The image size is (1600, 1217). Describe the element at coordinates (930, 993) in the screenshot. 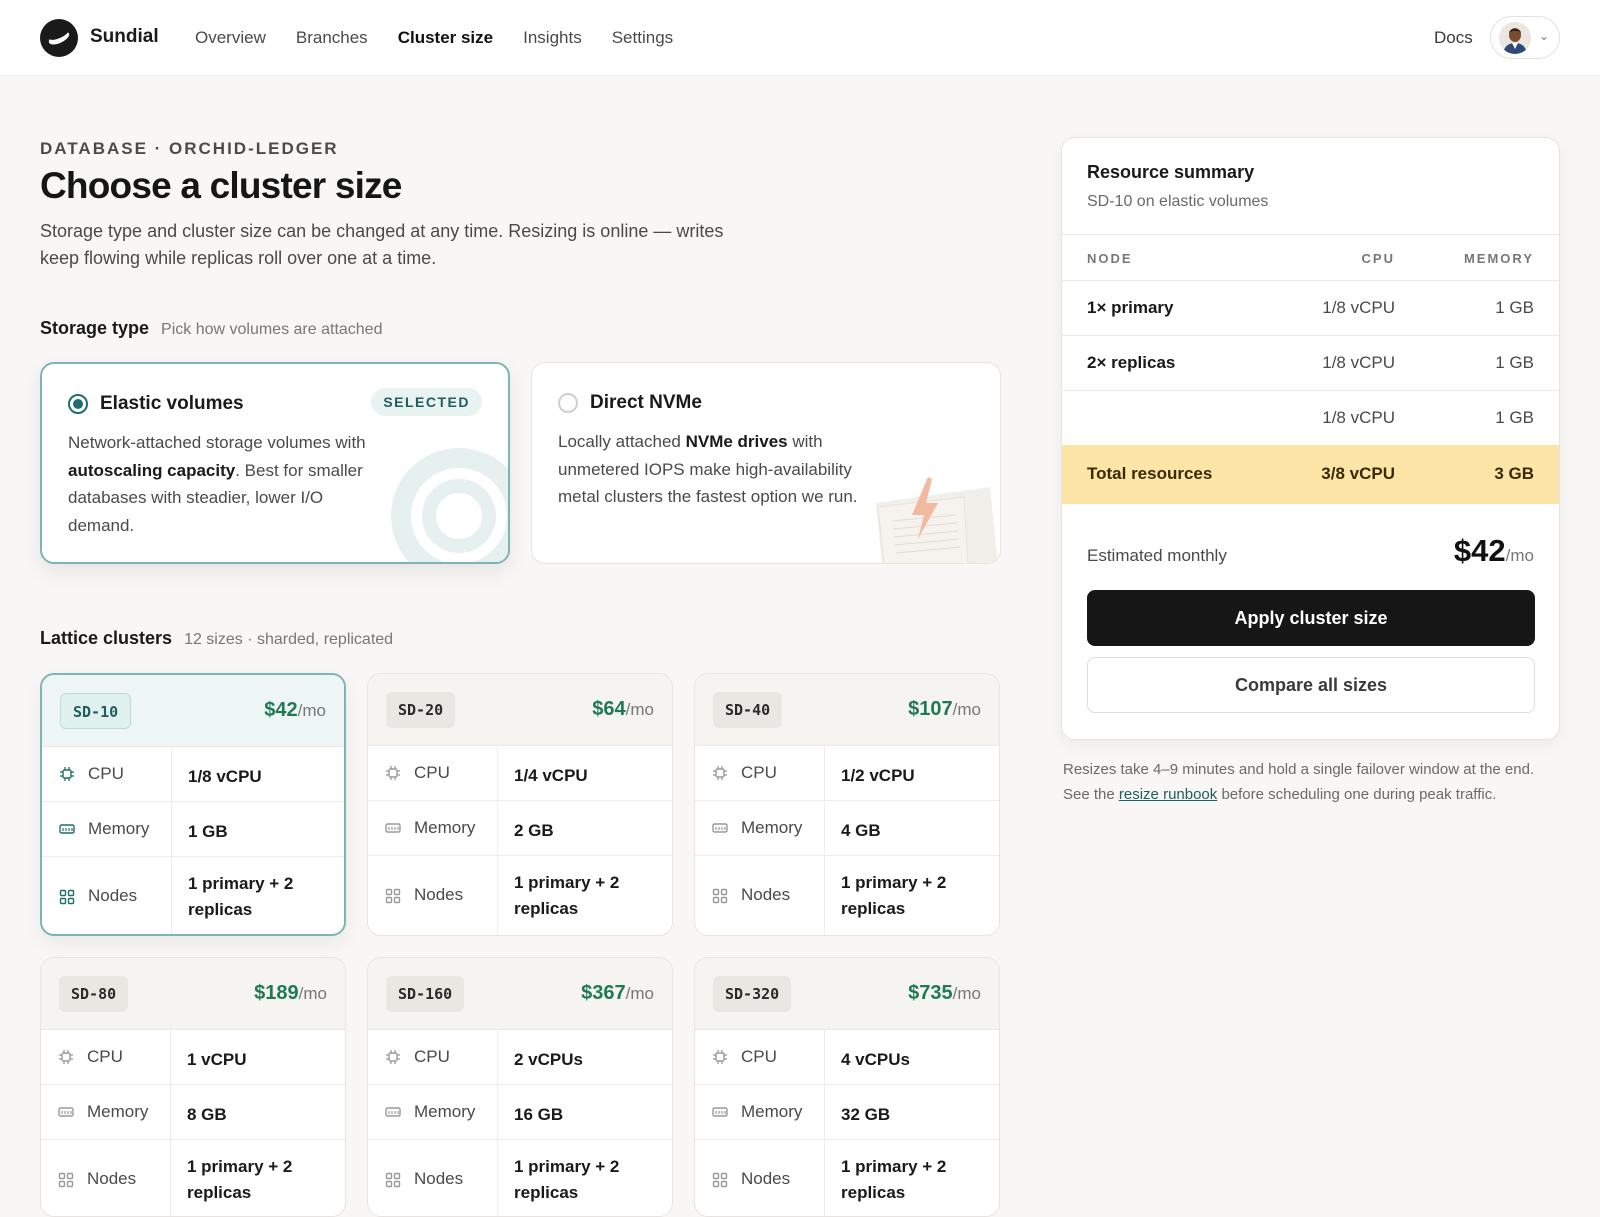

I see `plan-price-amount: $735` at that location.